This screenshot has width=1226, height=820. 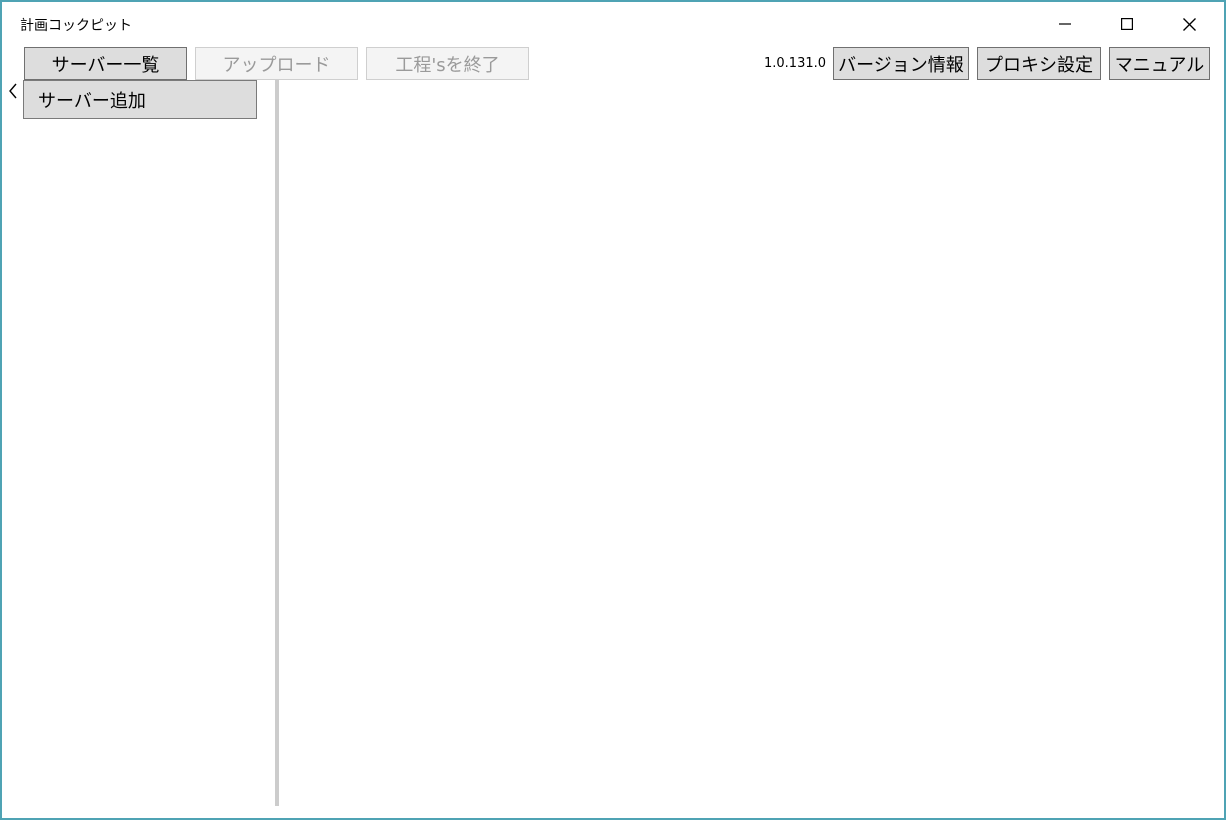 I want to click on end-process-button: 工程'sを終了, so click(x=447, y=63).